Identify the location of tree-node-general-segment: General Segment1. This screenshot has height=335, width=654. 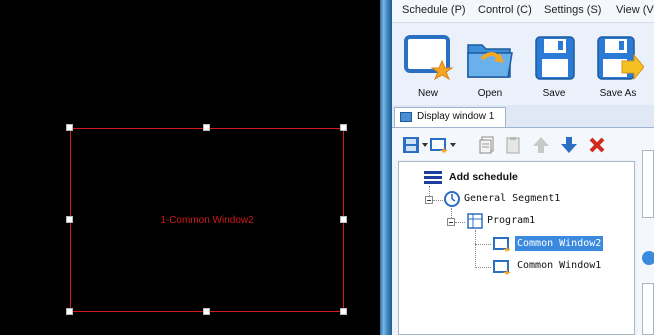
(519, 200).